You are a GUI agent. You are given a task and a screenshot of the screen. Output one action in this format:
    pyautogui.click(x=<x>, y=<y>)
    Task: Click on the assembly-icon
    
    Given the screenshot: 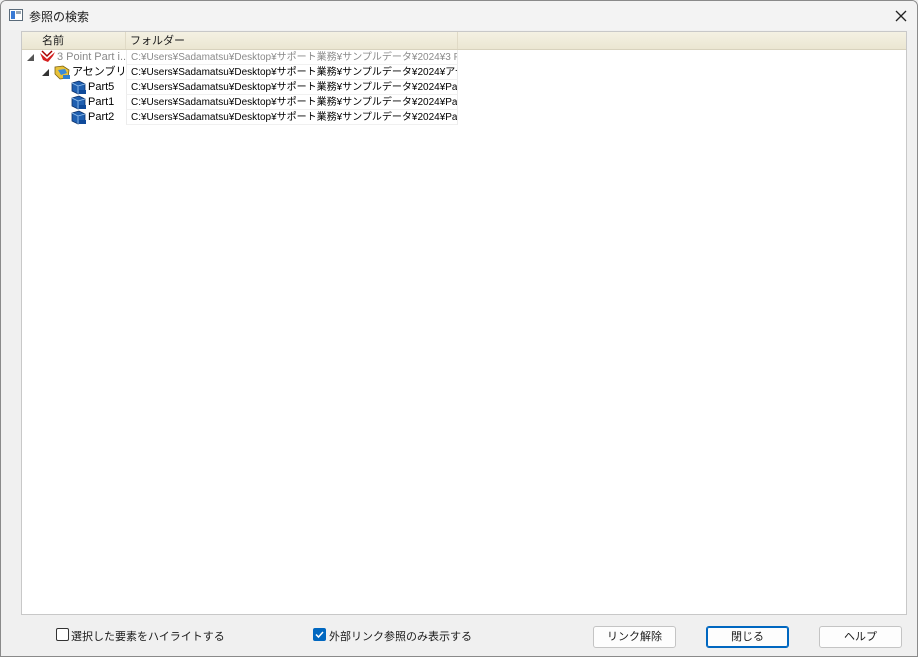 What is the action you would take?
    pyautogui.click(x=62, y=72)
    